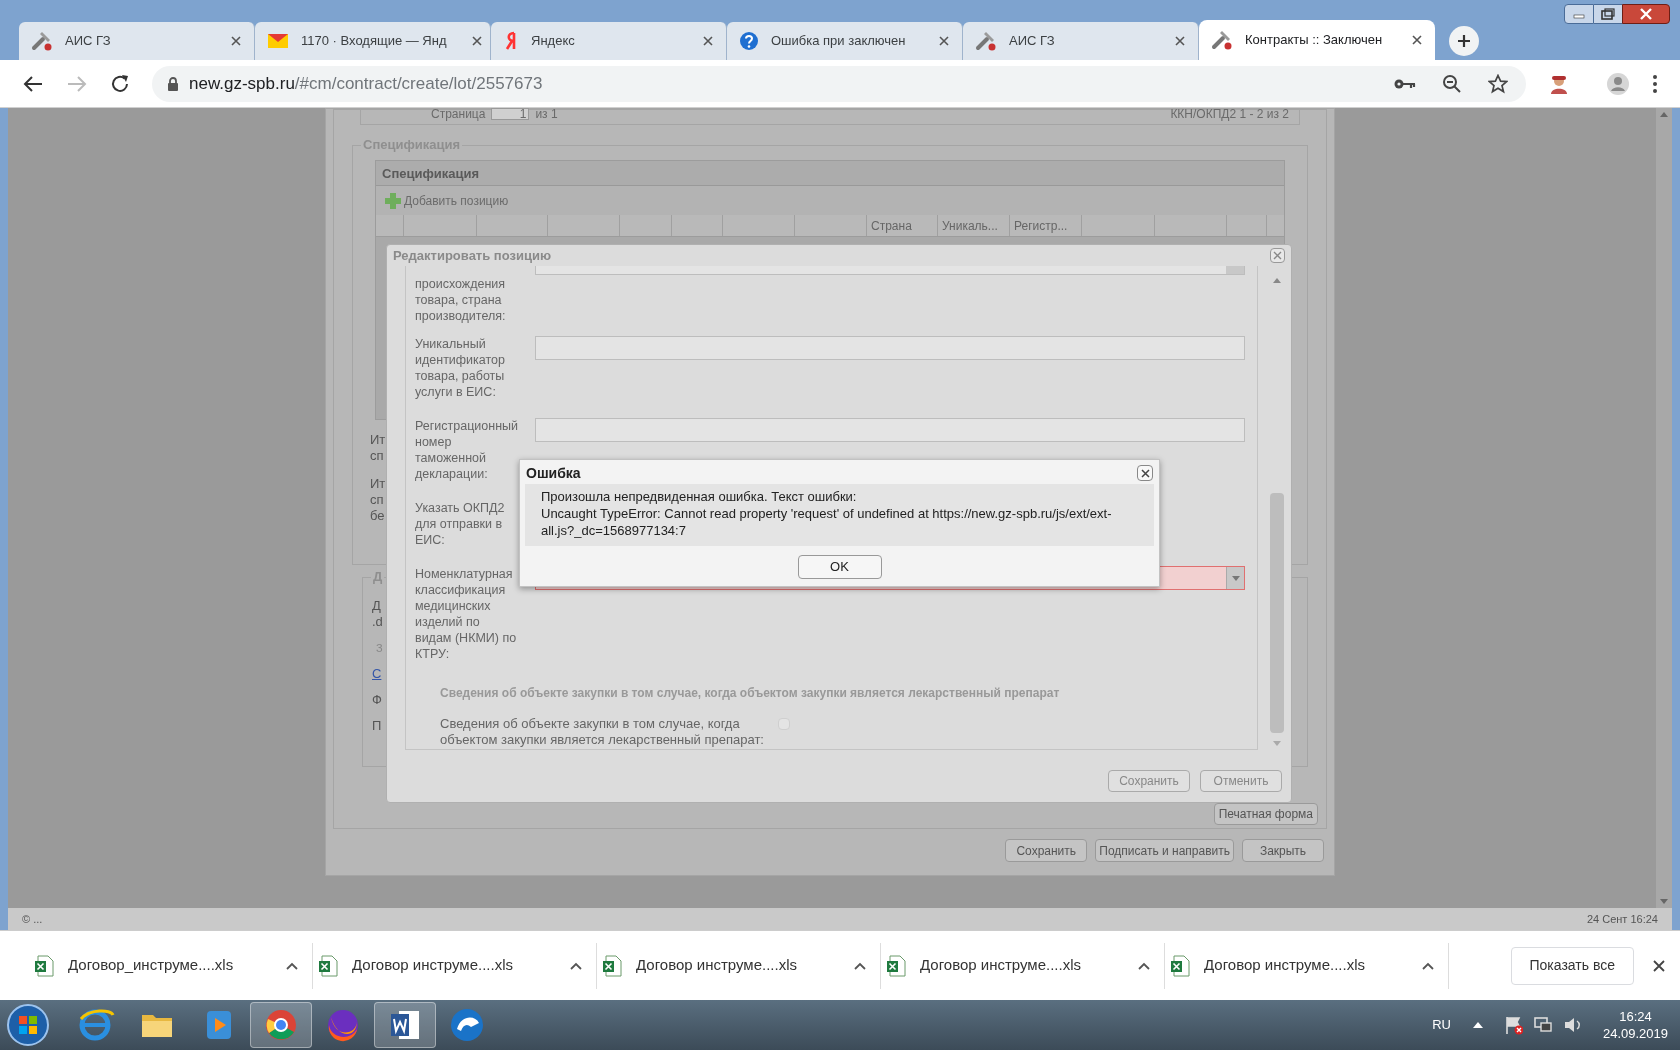  I want to click on document-link: С, so click(377, 674).